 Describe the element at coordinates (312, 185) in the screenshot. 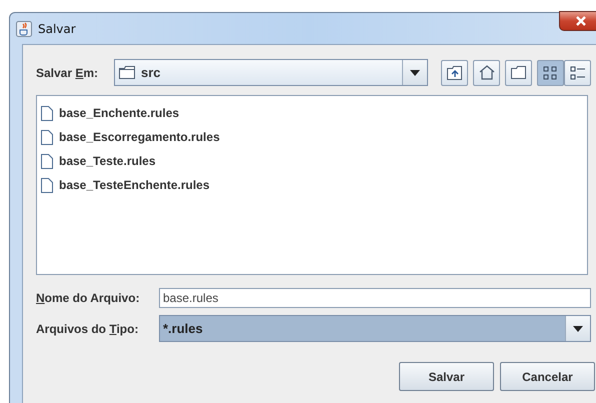

I see `file-item: base_TesteEnchente.rules` at that location.